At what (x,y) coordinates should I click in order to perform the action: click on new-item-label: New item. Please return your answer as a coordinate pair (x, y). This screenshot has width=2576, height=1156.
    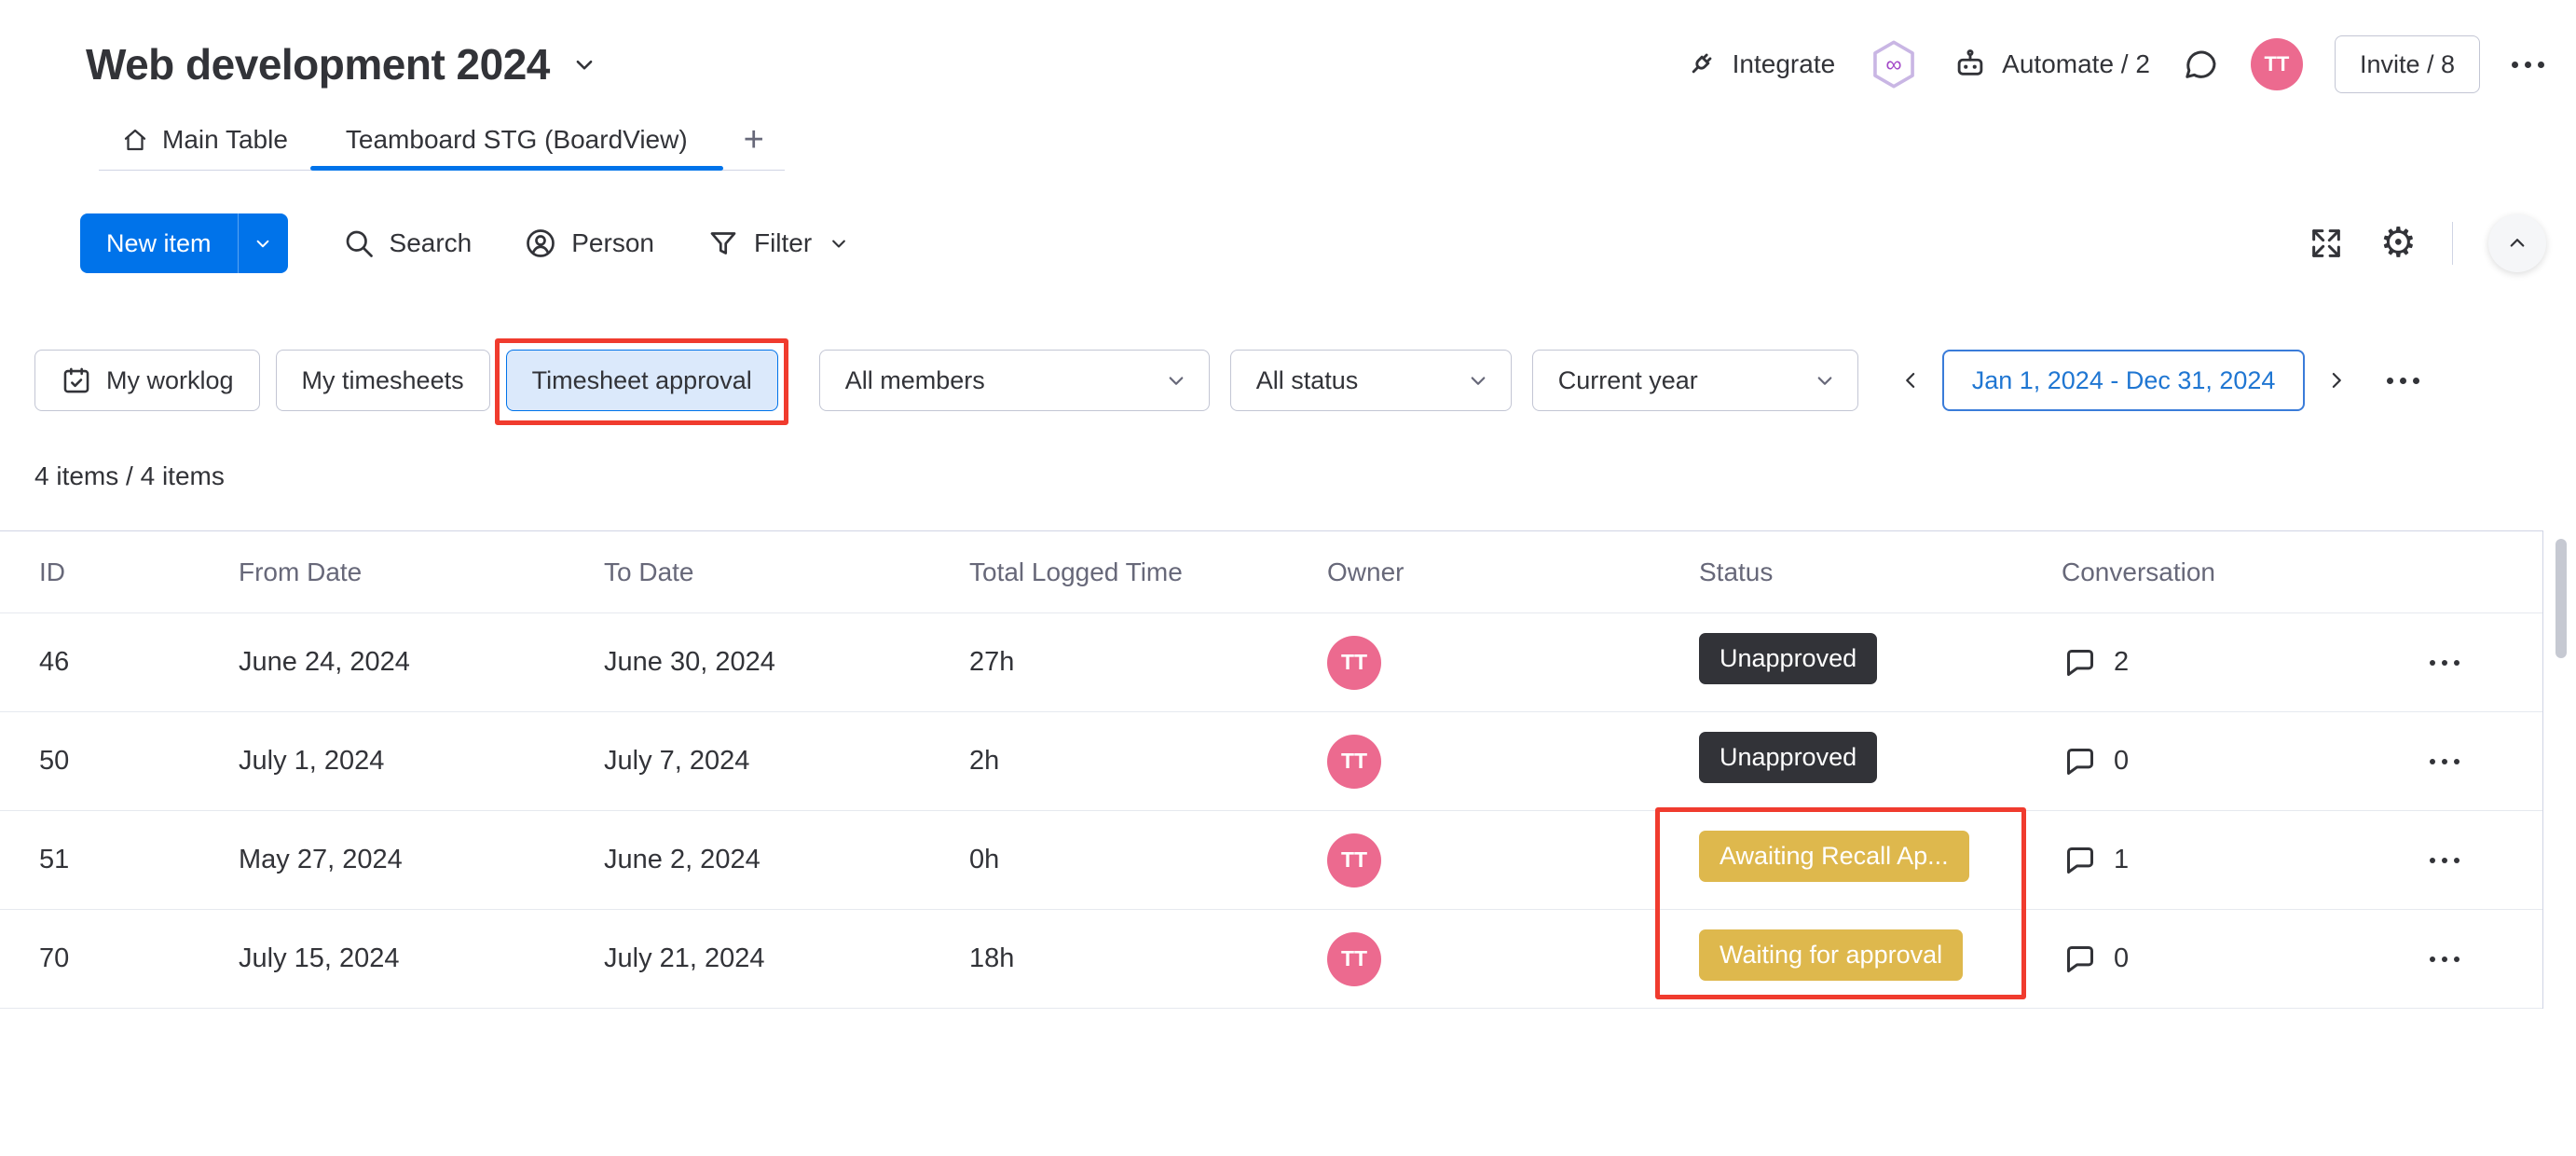
    Looking at the image, I should click on (159, 243).